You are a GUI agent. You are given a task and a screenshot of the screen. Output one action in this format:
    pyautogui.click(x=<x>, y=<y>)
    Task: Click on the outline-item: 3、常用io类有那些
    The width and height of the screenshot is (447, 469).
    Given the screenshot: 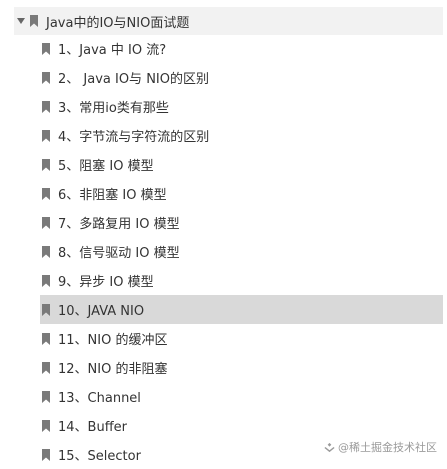 What is the action you would take?
    pyautogui.click(x=241, y=106)
    